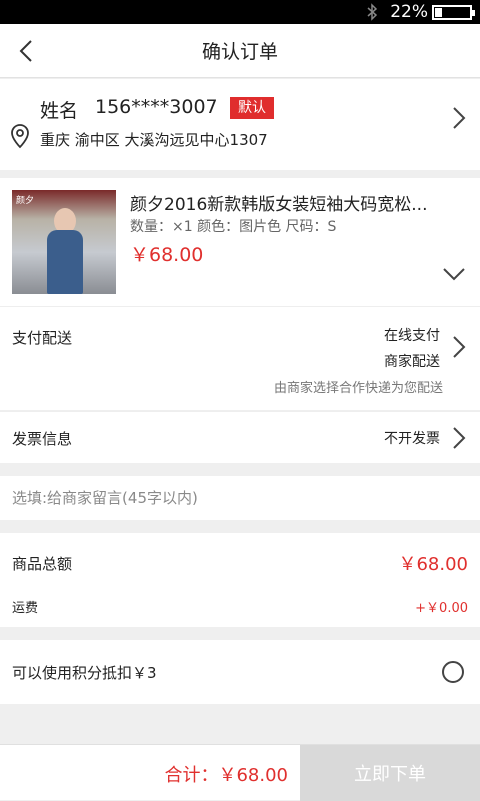 Image resolution: width=480 pixels, height=801 pixels. I want to click on header: 确认订单, so click(240, 51).